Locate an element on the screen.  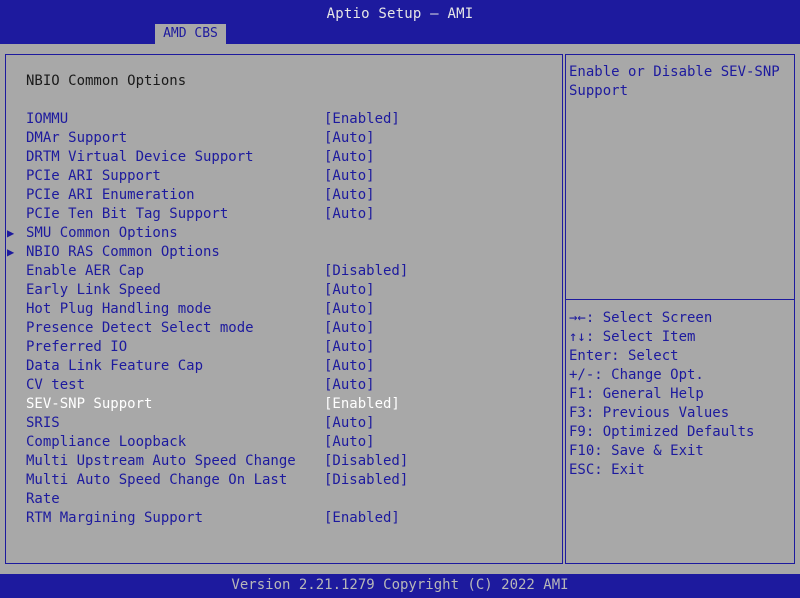
footer: Version 2.21.1279 Copyright (C) 2022 AMI is located at coordinates (400, 586).